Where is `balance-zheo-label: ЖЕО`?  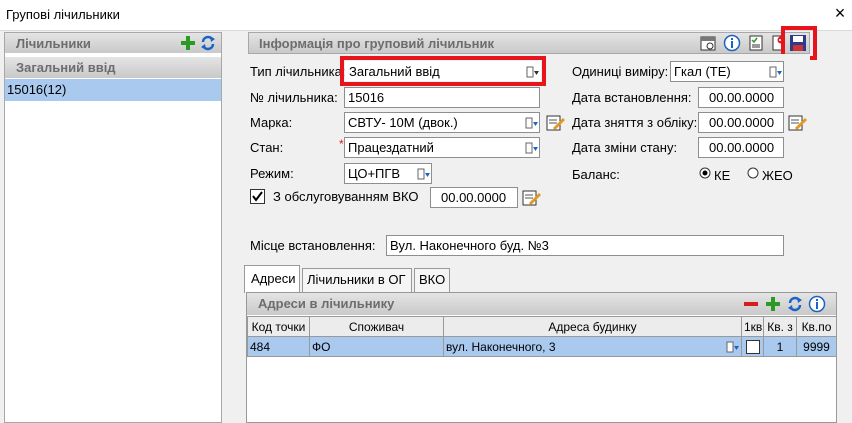 balance-zheo-label: ЖЕО is located at coordinates (777, 175).